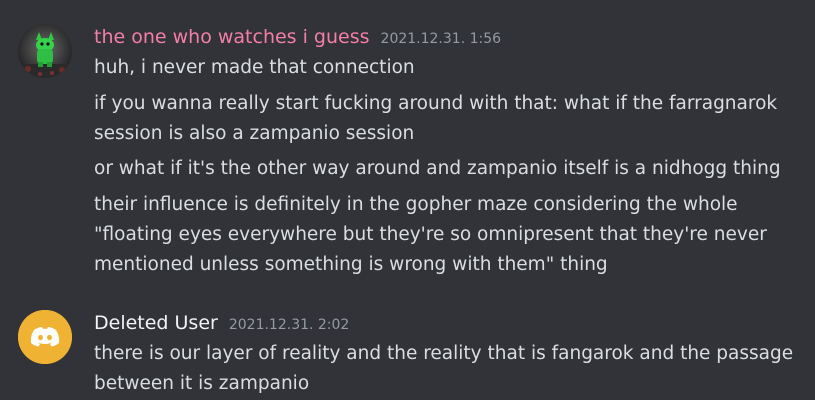 This screenshot has height=400, width=815. I want to click on message-timestamp: 2021.12.31. 1:56, so click(441, 39).